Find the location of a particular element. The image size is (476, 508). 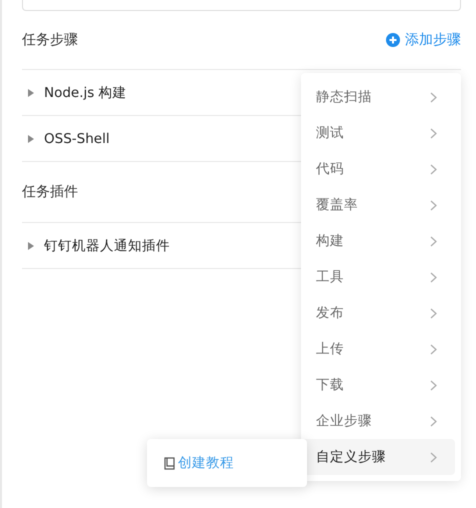

menu-item: 构建 is located at coordinates (378, 241).